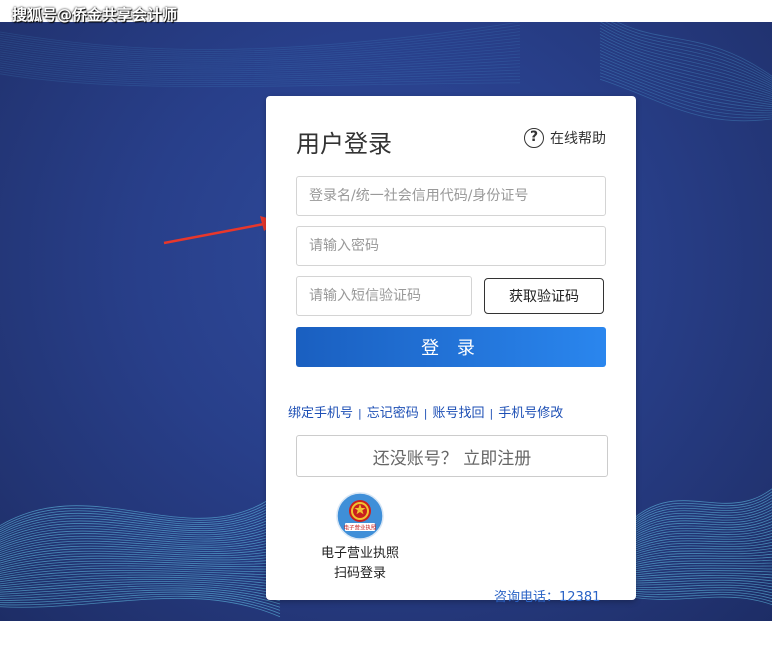 This screenshot has width=772, height=649. I want to click on scan-login-label: 扫码登录, so click(359, 573).